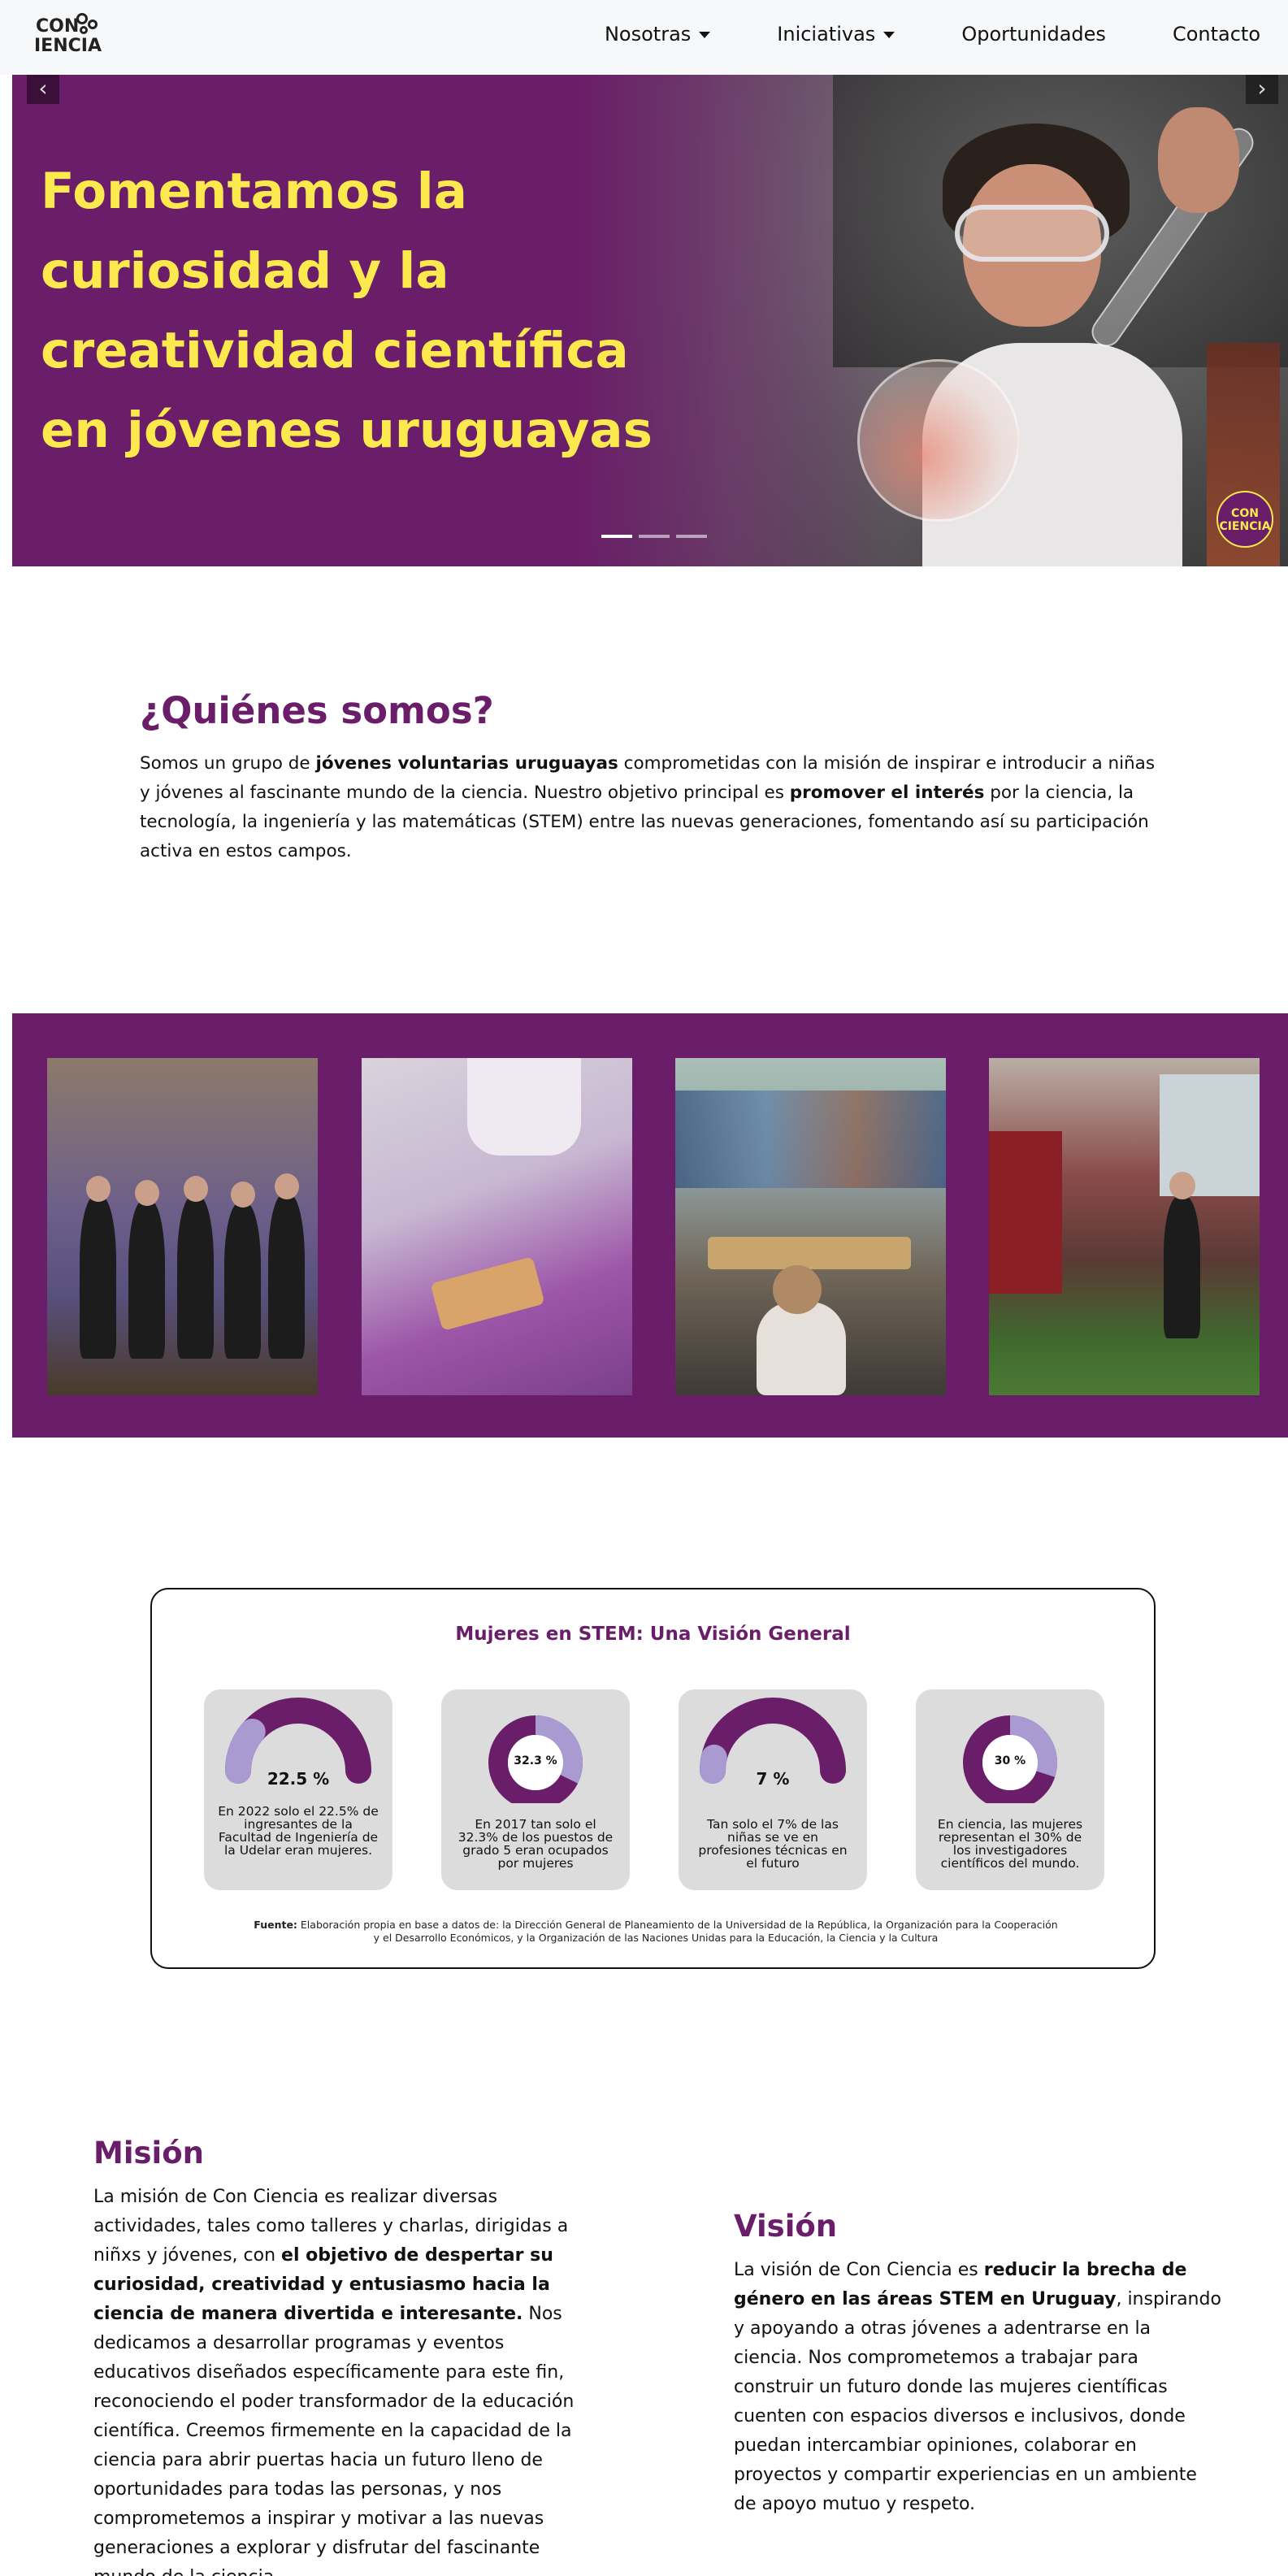 Image resolution: width=1288 pixels, height=2576 pixels. What do you see at coordinates (786, 2226) in the screenshot?
I see `vision-title: Visión` at bounding box center [786, 2226].